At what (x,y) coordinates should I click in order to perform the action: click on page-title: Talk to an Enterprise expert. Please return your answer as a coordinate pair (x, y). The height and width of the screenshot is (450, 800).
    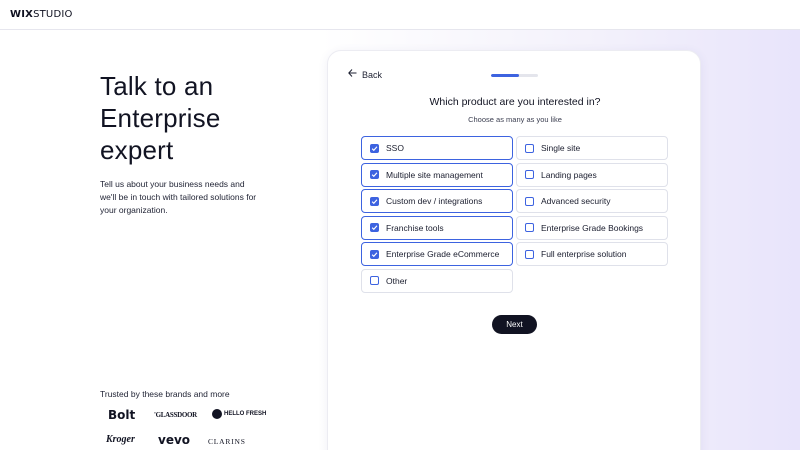
    Looking at the image, I should click on (200, 118).